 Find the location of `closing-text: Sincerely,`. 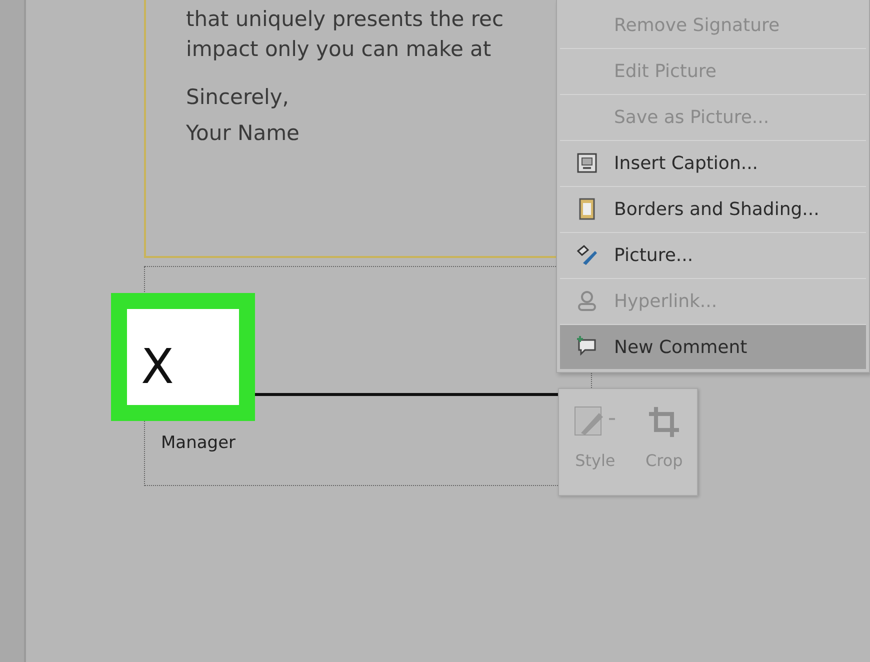

closing-text: Sincerely, is located at coordinates (238, 97).